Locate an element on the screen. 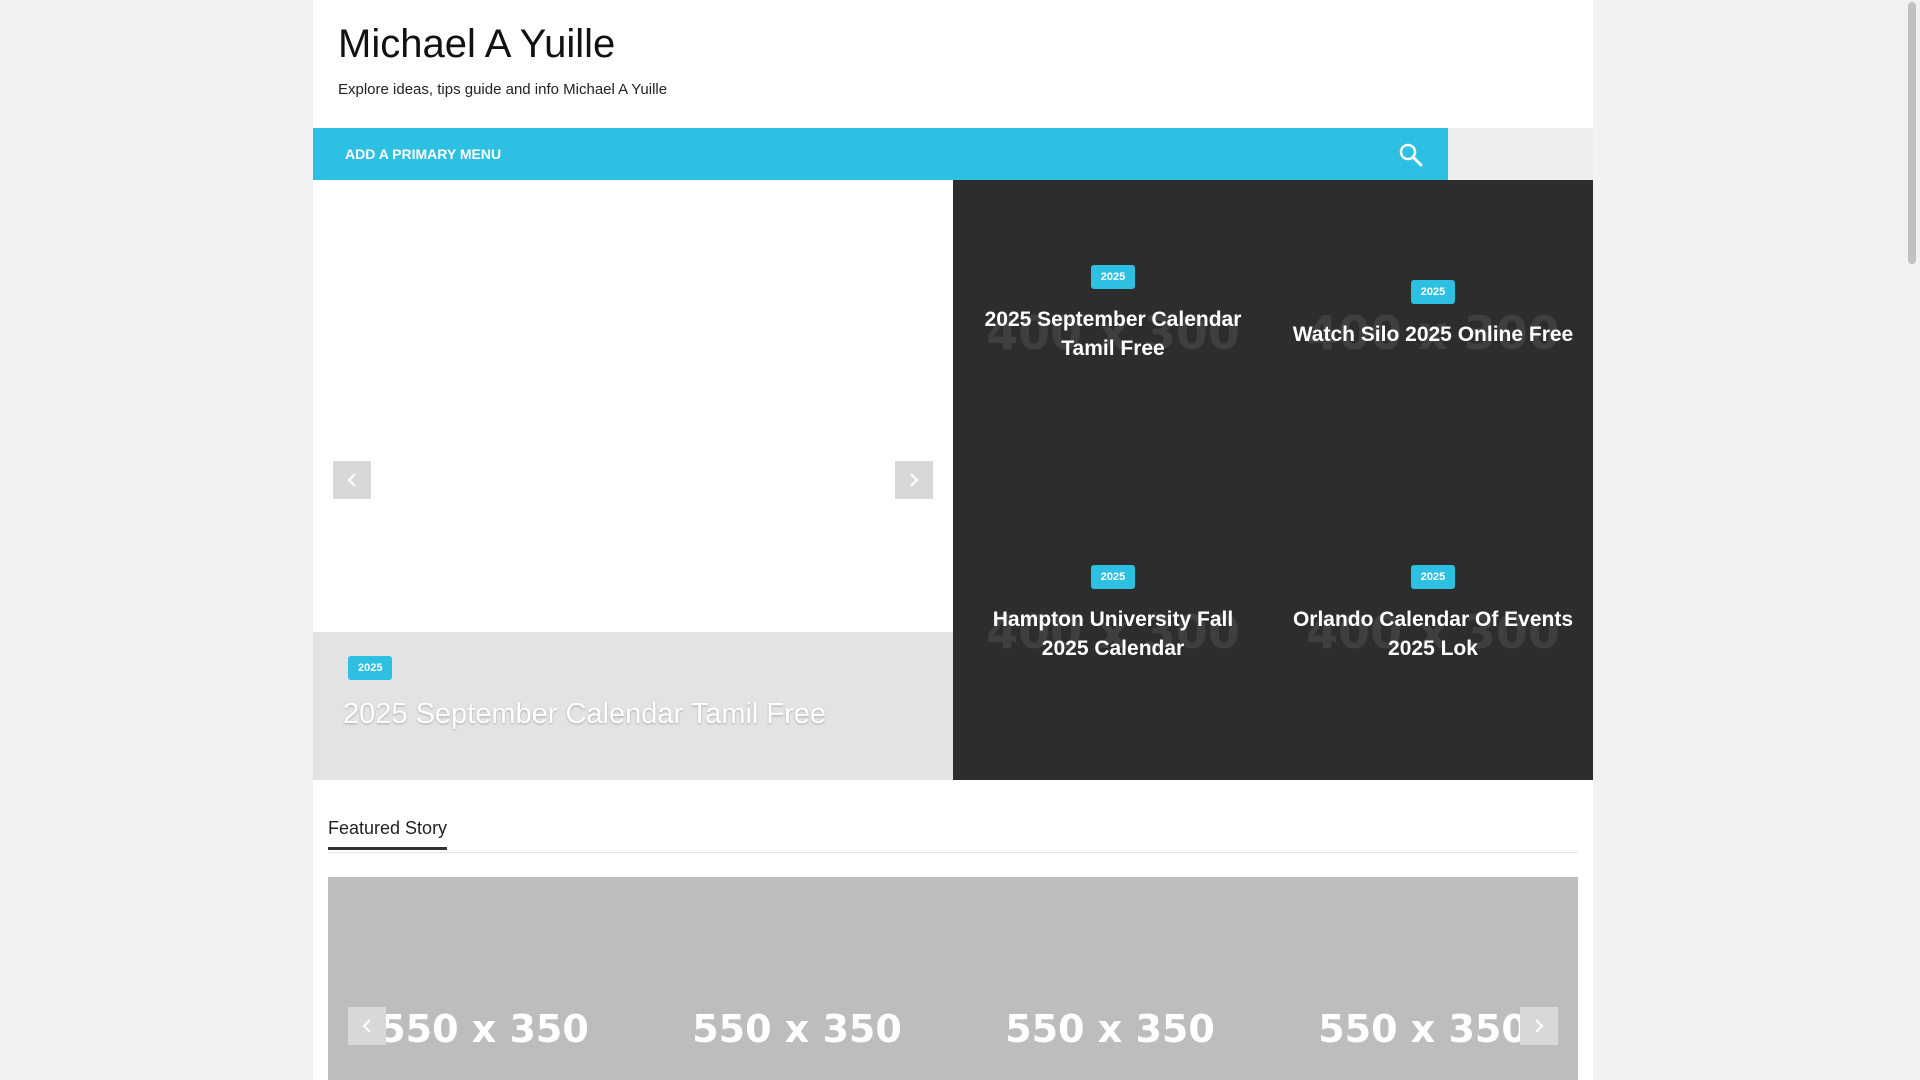 The image size is (1920, 1080). add-primary-menu-link: ADD A PRIMARY MENU is located at coordinates (423, 154).